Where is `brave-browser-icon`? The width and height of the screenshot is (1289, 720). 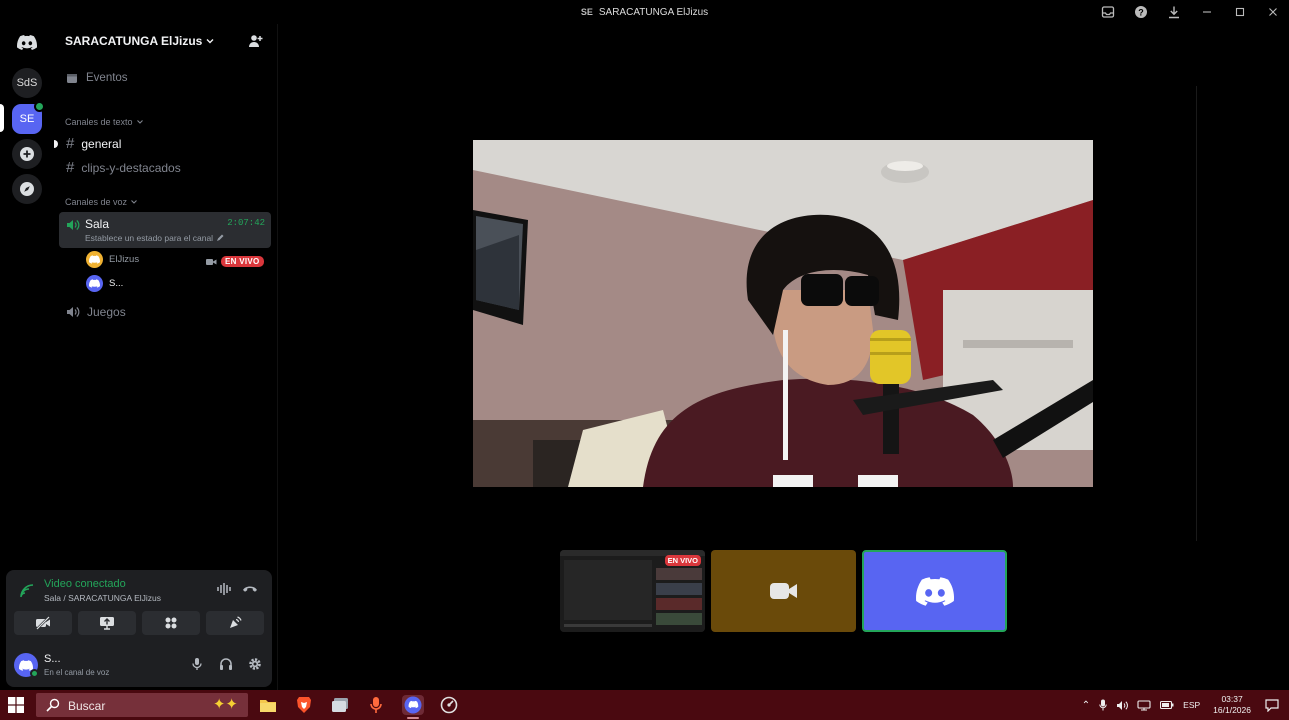 brave-browser-icon is located at coordinates (304, 705).